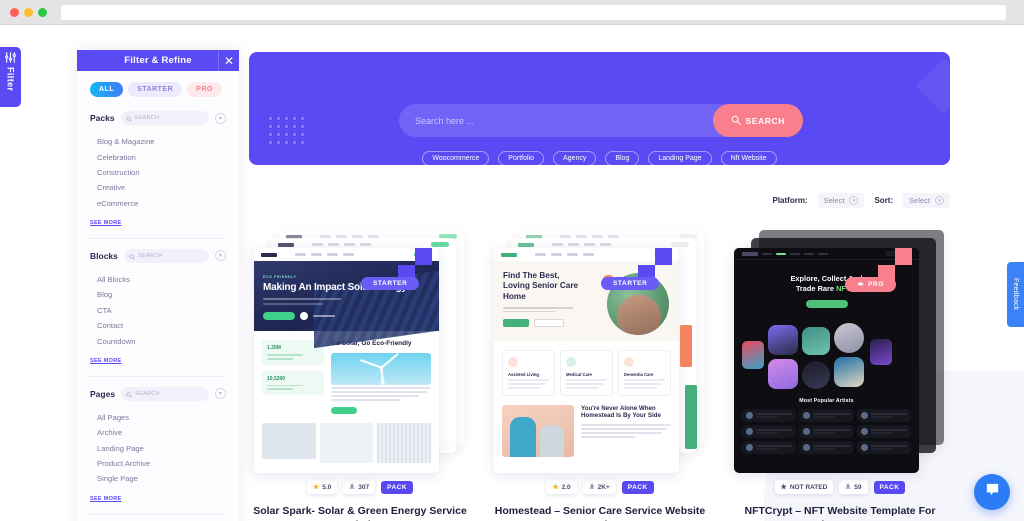  I want to click on results-filter-bar: Platform: Select ▾ Sort: Select ▾, so click(861, 200).